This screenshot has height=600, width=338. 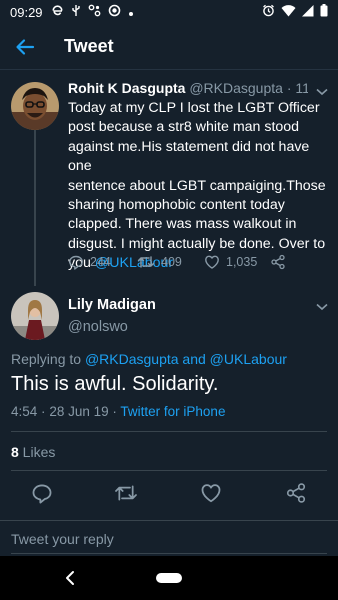 I want to click on tweet2-share-button, so click(x=296, y=495).